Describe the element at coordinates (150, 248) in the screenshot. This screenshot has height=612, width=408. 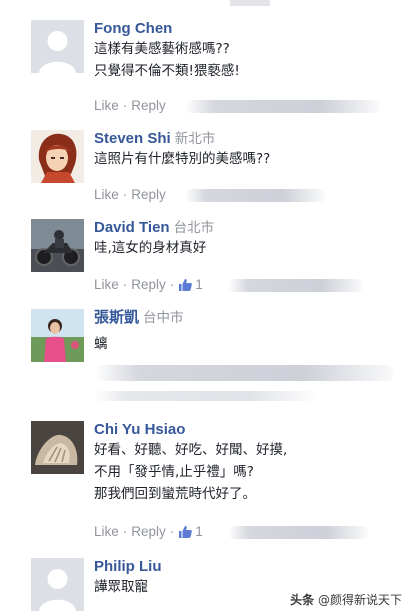
I see `comment-text: 哇,這女的身材真好` at that location.